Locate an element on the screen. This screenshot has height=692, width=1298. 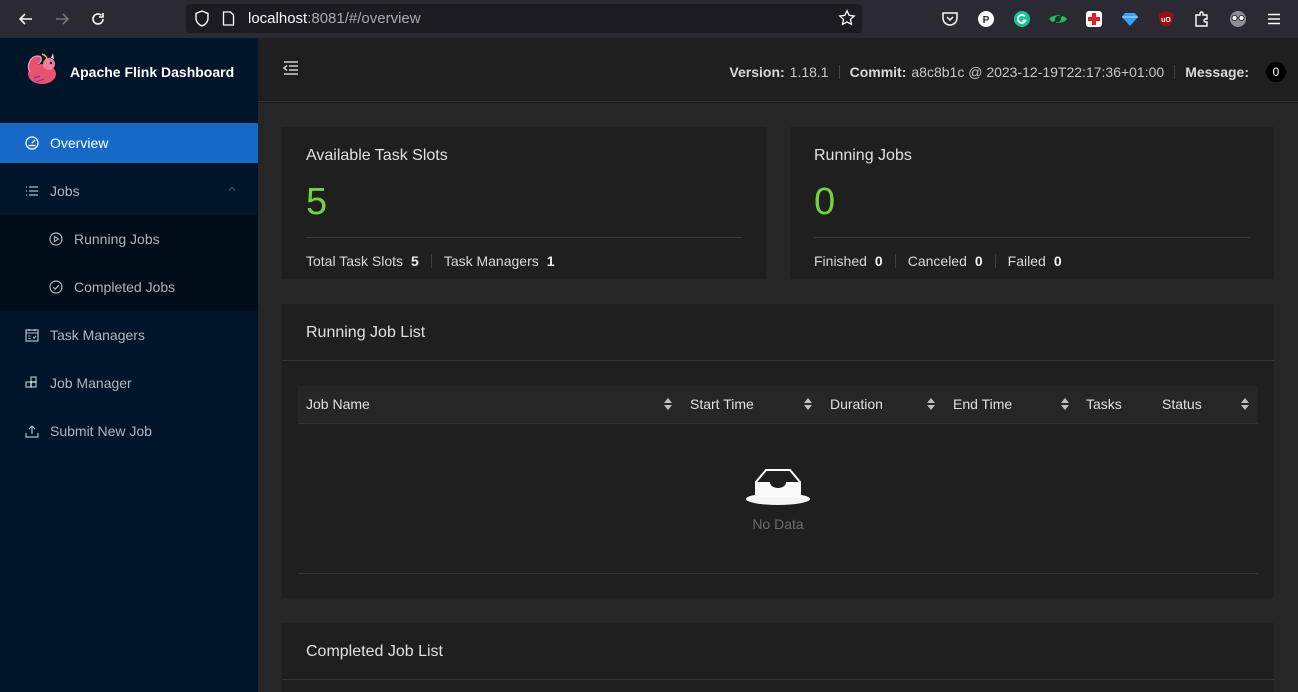
column-header-end-time: End Time is located at coordinates (982, 404).